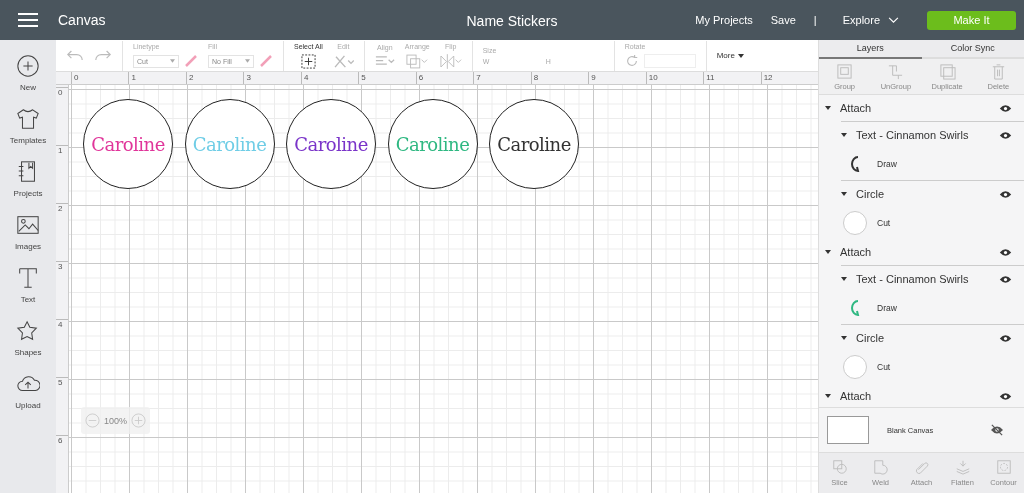 The height and width of the screenshot is (493, 1024). I want to click on plus-icon, so click(28, 66).